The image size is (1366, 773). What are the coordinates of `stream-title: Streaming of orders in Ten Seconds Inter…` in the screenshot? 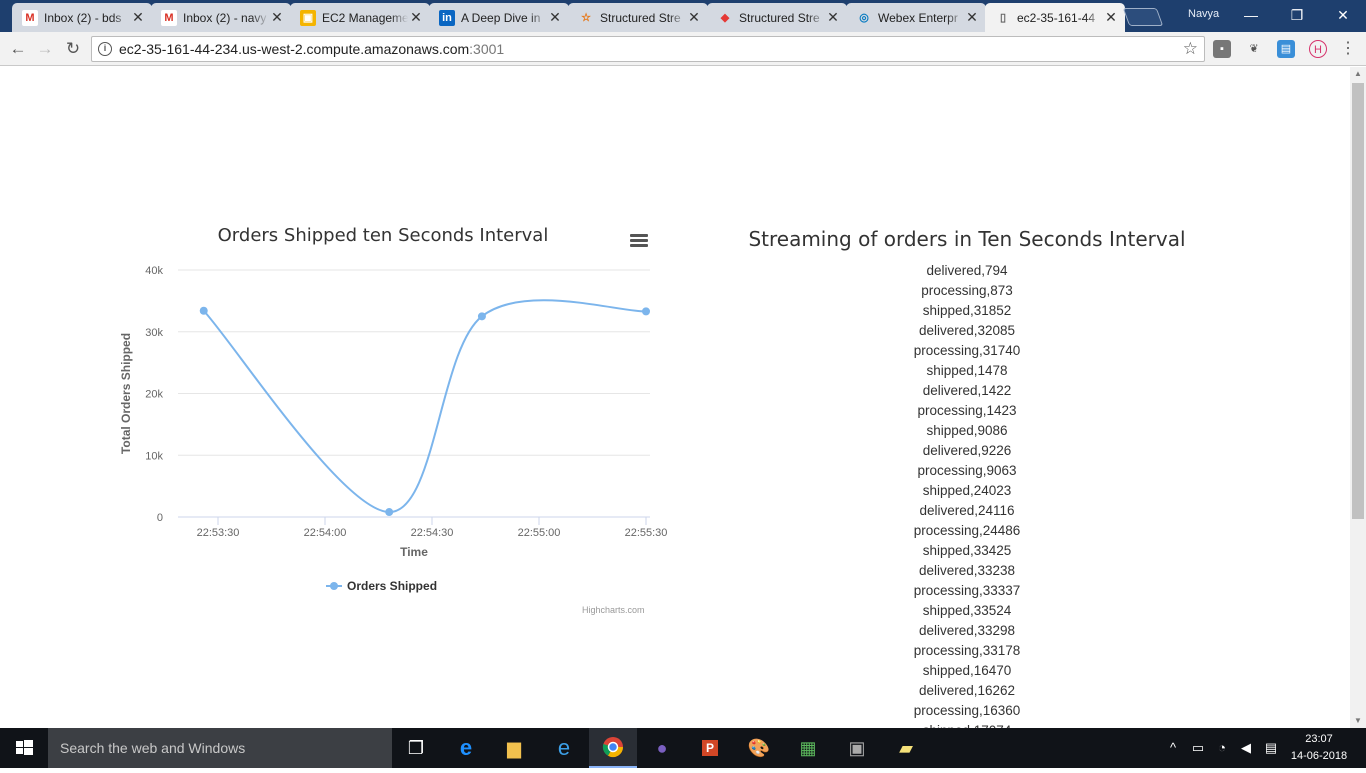 It's located at (967, 239).